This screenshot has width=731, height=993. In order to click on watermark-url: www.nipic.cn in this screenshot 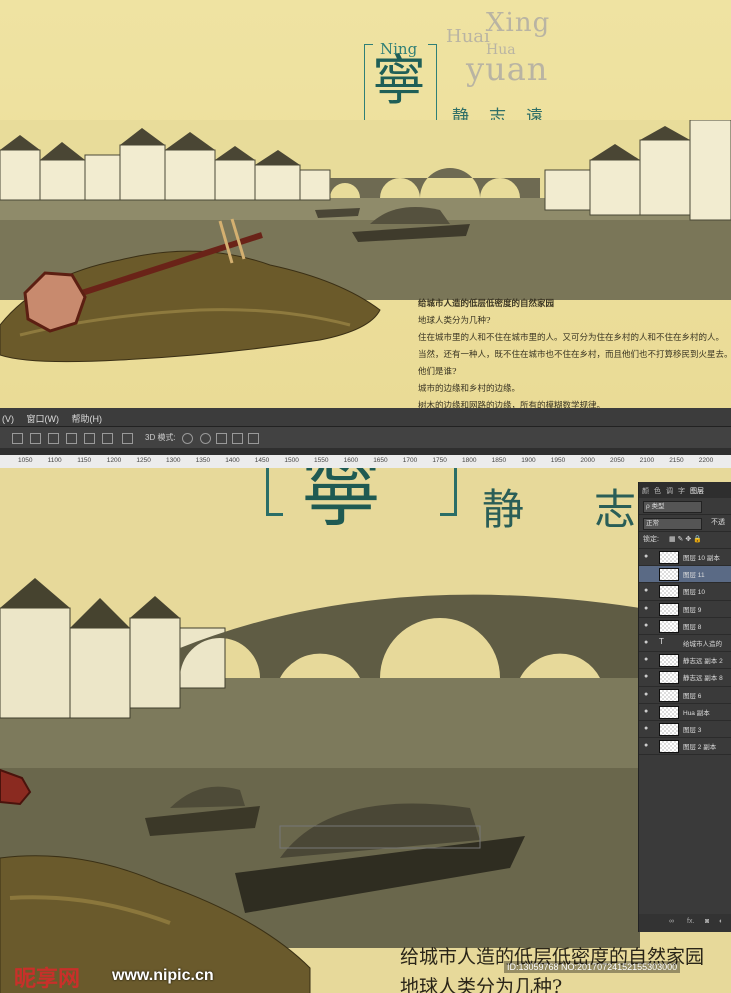, I will do `click(163, 975)`.